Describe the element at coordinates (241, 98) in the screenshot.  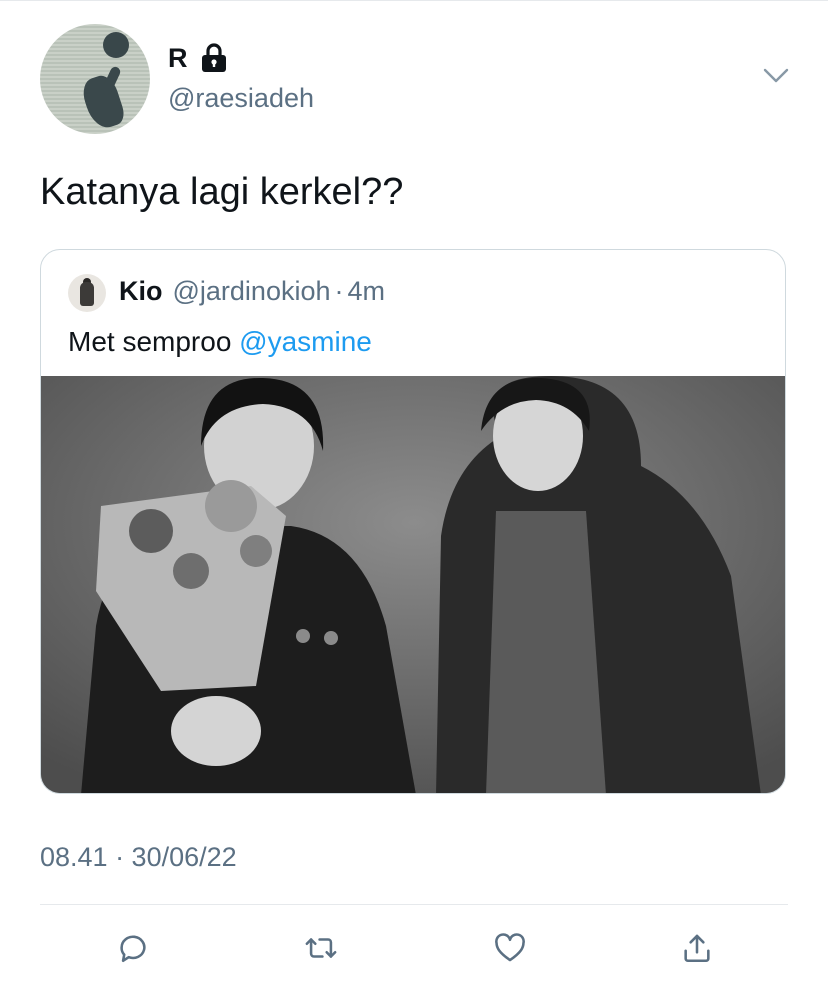
I see `author-handle: @raesiadeh` at that location.